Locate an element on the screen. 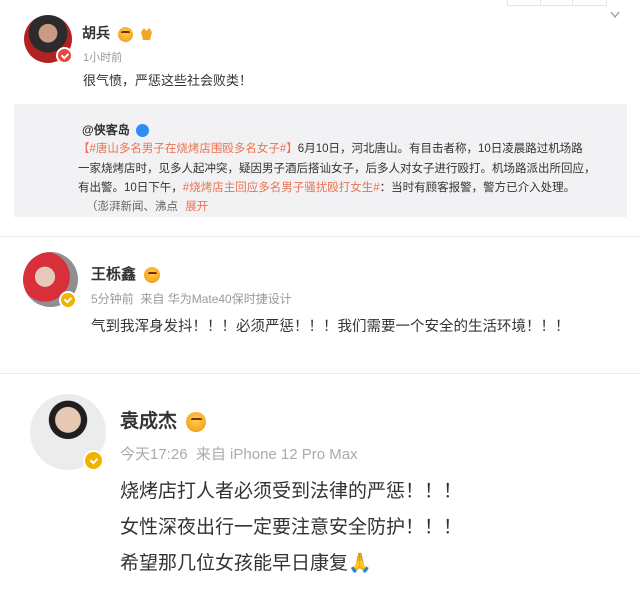 Image resolution: width=641 pixels, height=598 pixels. post-meta: 5分钟前 来自 华为Mate40保时捷设计 is located at coordinates (191, 298).